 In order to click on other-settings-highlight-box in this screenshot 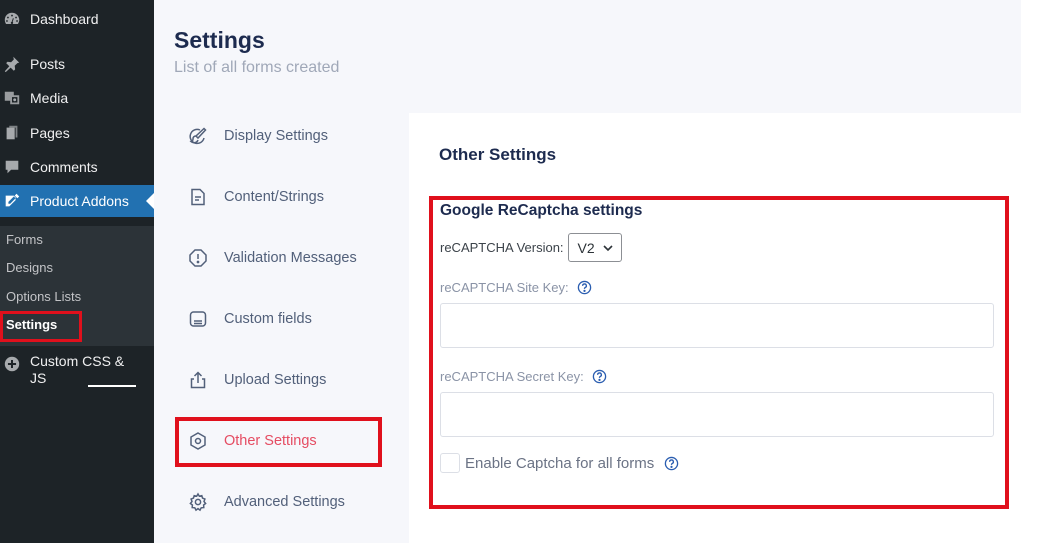, I will do `click(278, 442)`.